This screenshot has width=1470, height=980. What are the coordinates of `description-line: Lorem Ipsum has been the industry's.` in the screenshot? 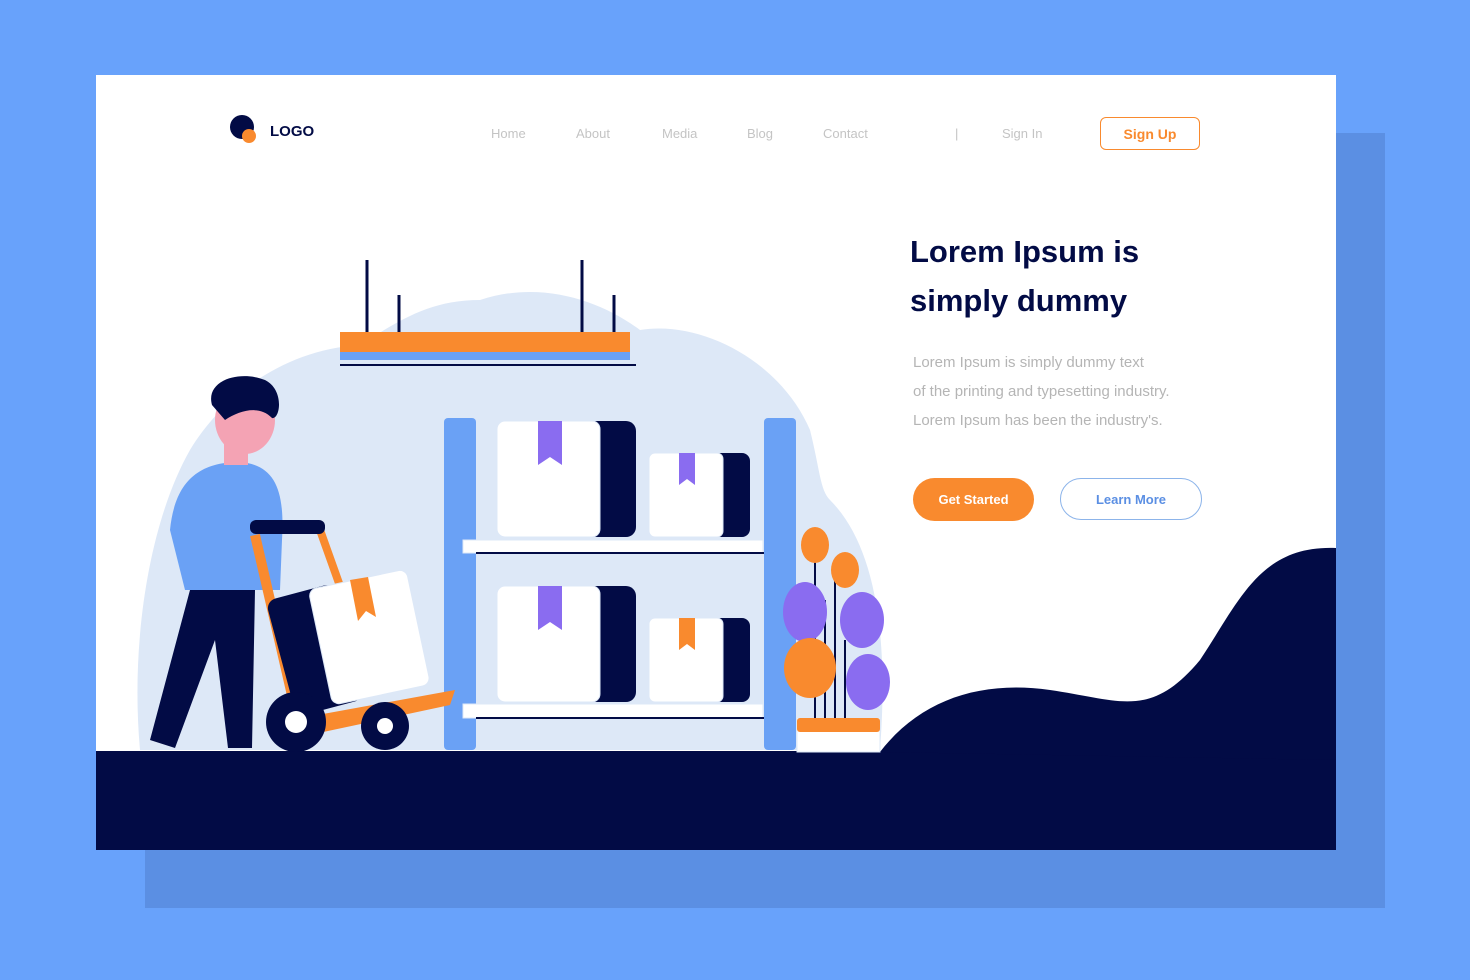 It's located at (1038, 420).